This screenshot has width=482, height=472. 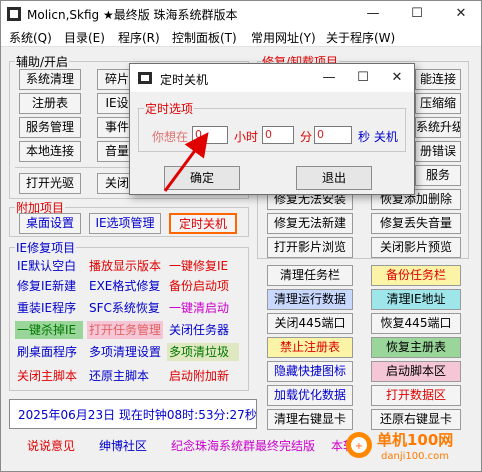 What do you see at coordinates (415, 440) in the screenshot?
I see `watermark-site: 单机100网` at bounding box center [415, 440].